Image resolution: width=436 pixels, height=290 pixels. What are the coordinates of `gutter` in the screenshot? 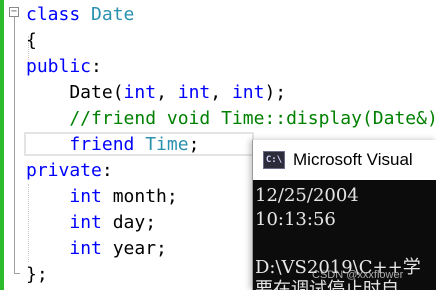 It's located at (7, 145).